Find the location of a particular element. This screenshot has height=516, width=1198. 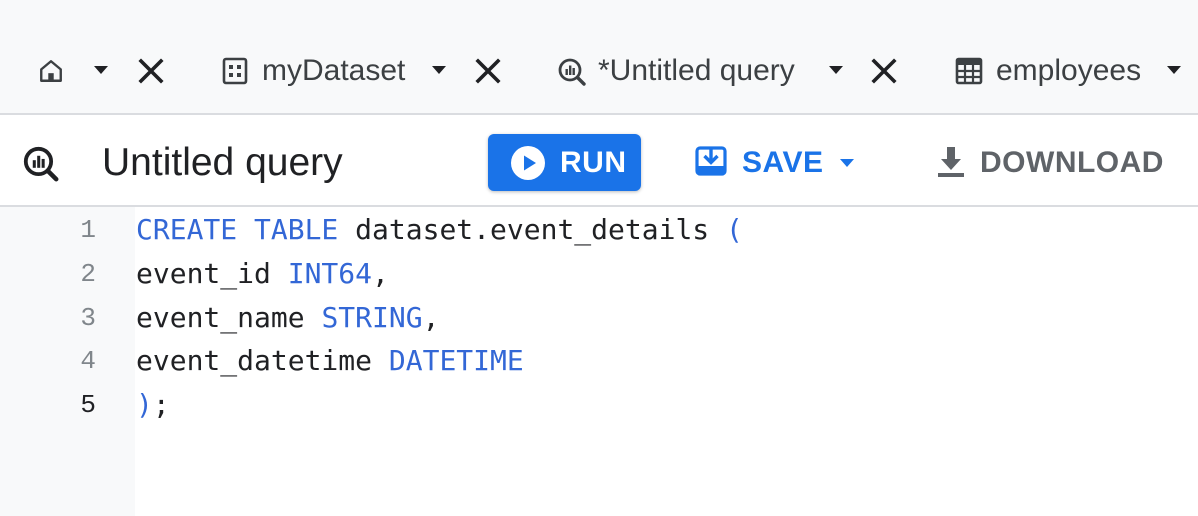

dataset-icon is located at coordinates (235, 71).